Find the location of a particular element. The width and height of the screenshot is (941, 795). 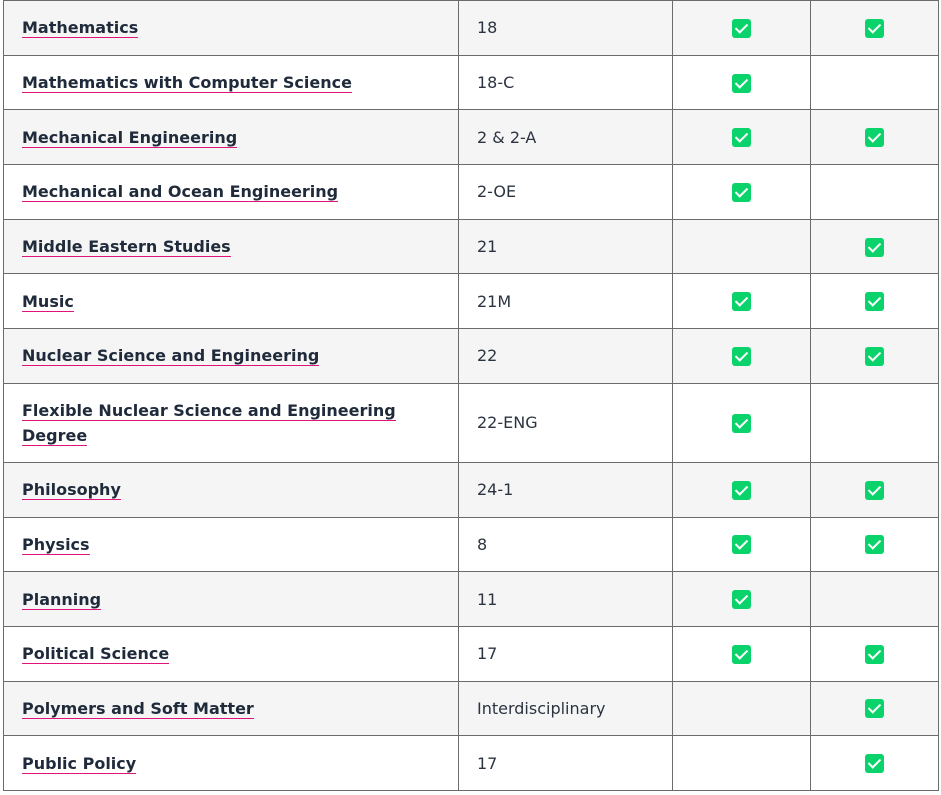

course-number: Interdisciplinary is located at coordinates (565, 708).